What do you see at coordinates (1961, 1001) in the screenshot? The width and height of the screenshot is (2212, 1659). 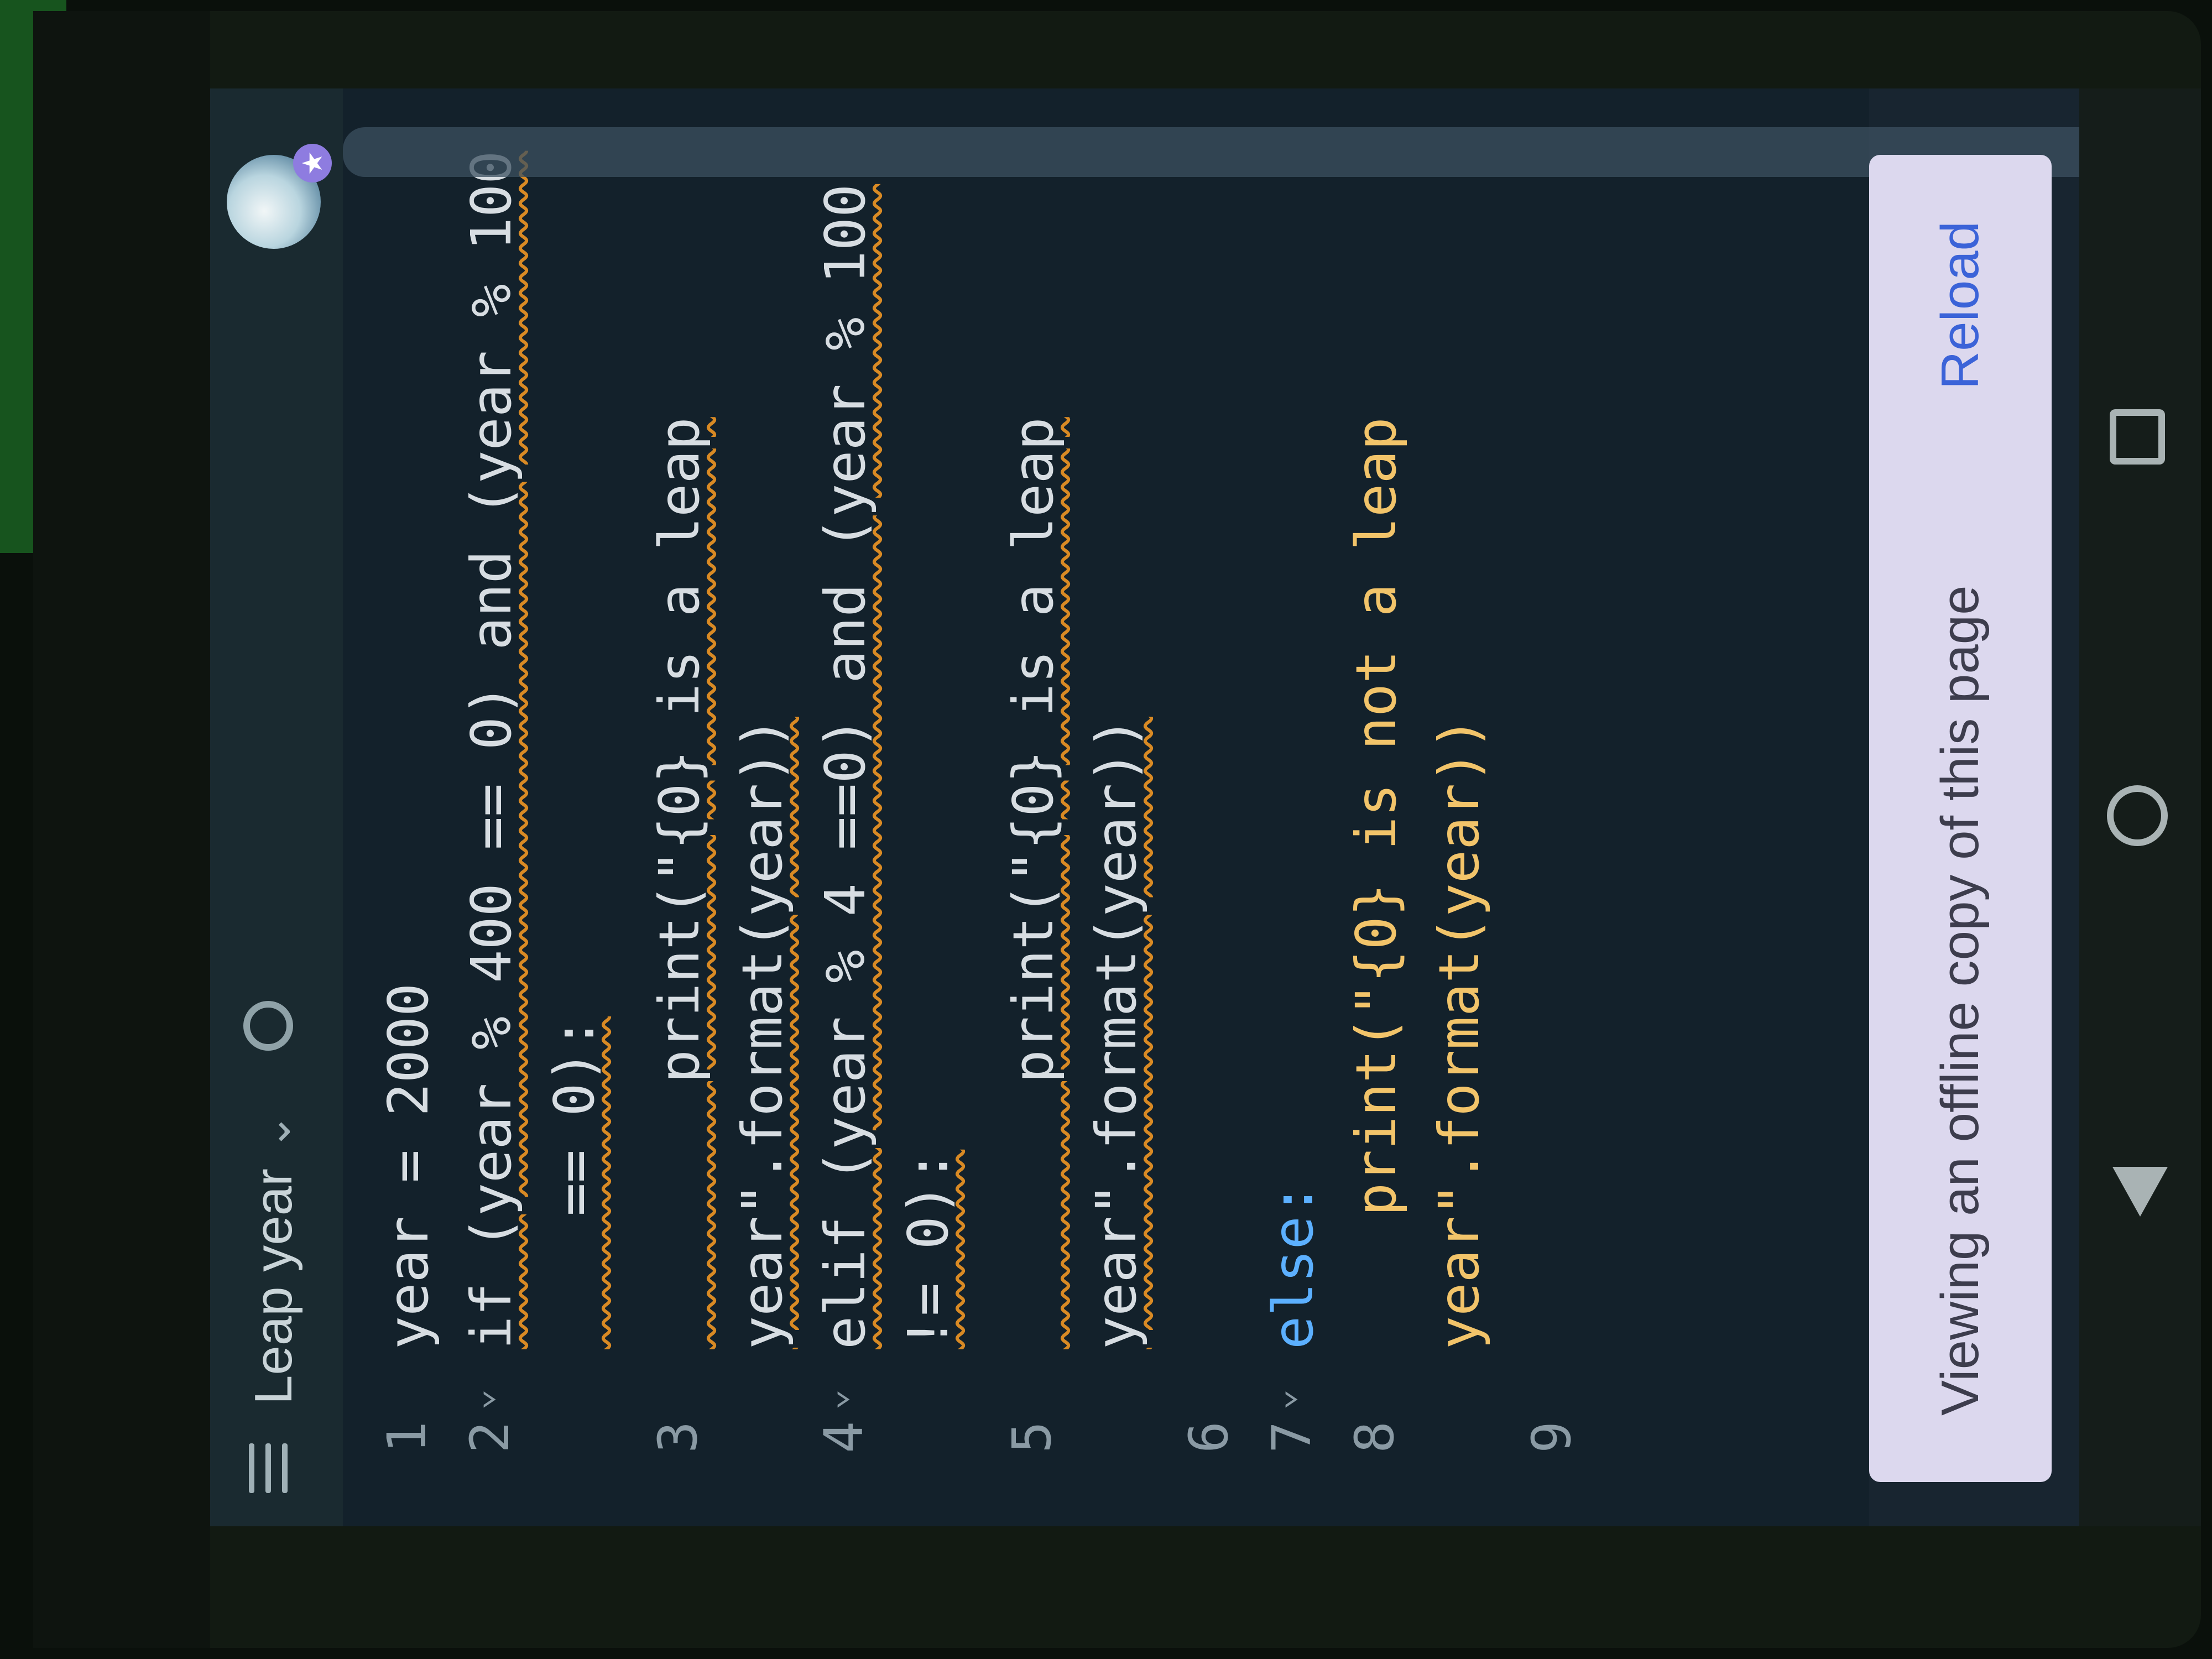 I see `offline-message: Viewing an offline copy of this page` at bounding box center [1961, 1001].